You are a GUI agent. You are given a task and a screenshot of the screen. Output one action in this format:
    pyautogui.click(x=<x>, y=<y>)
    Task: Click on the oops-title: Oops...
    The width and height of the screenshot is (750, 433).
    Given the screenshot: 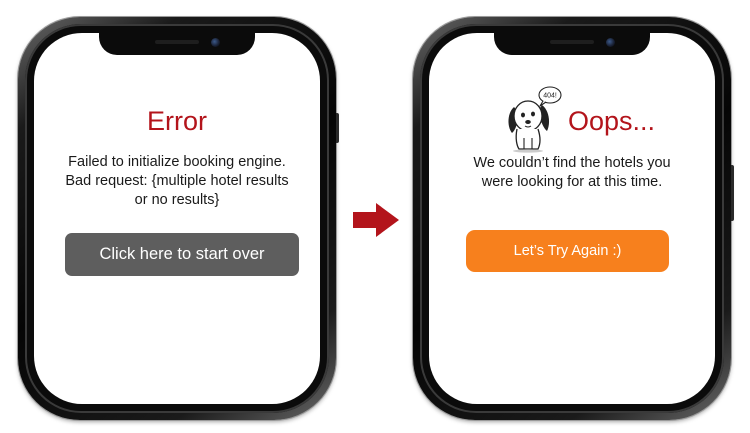 What is the action you would take?
    pyautogui.click(x=612, y=121)
    